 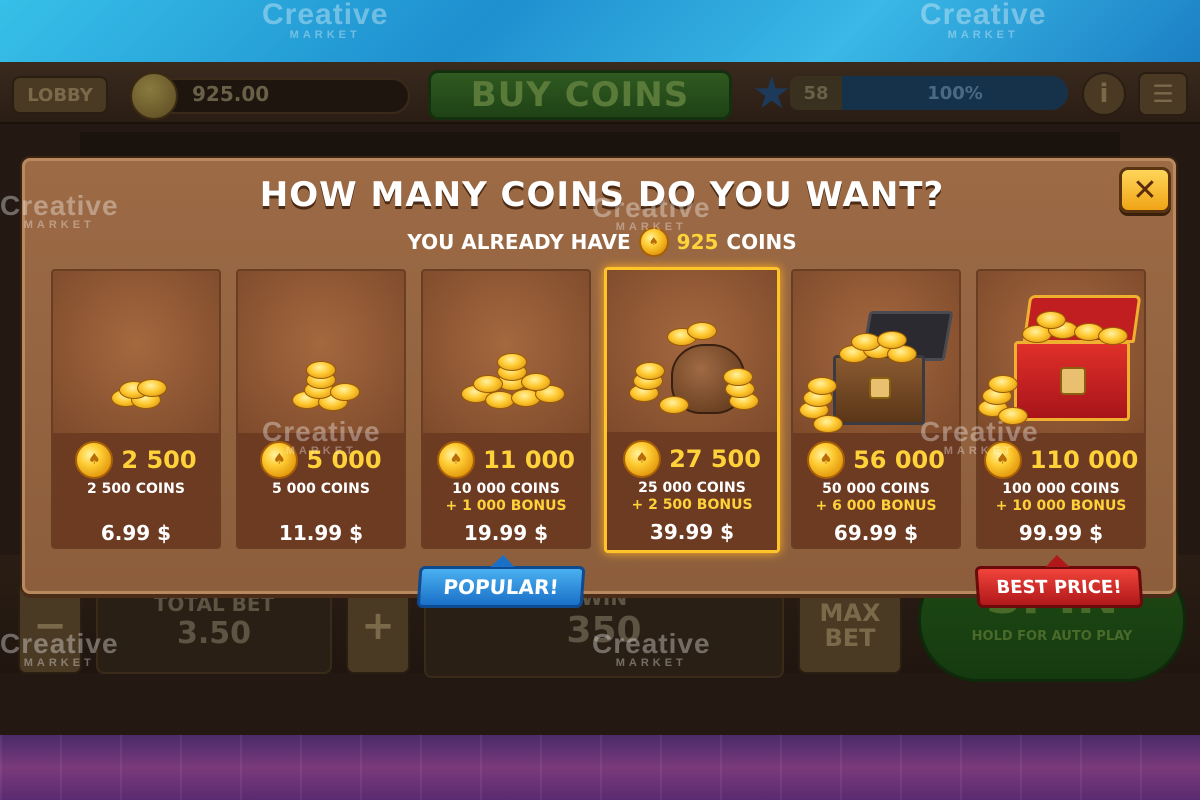 I want to click on watermark-mid-right: Creative MARKET, so click(x=979, y=436).